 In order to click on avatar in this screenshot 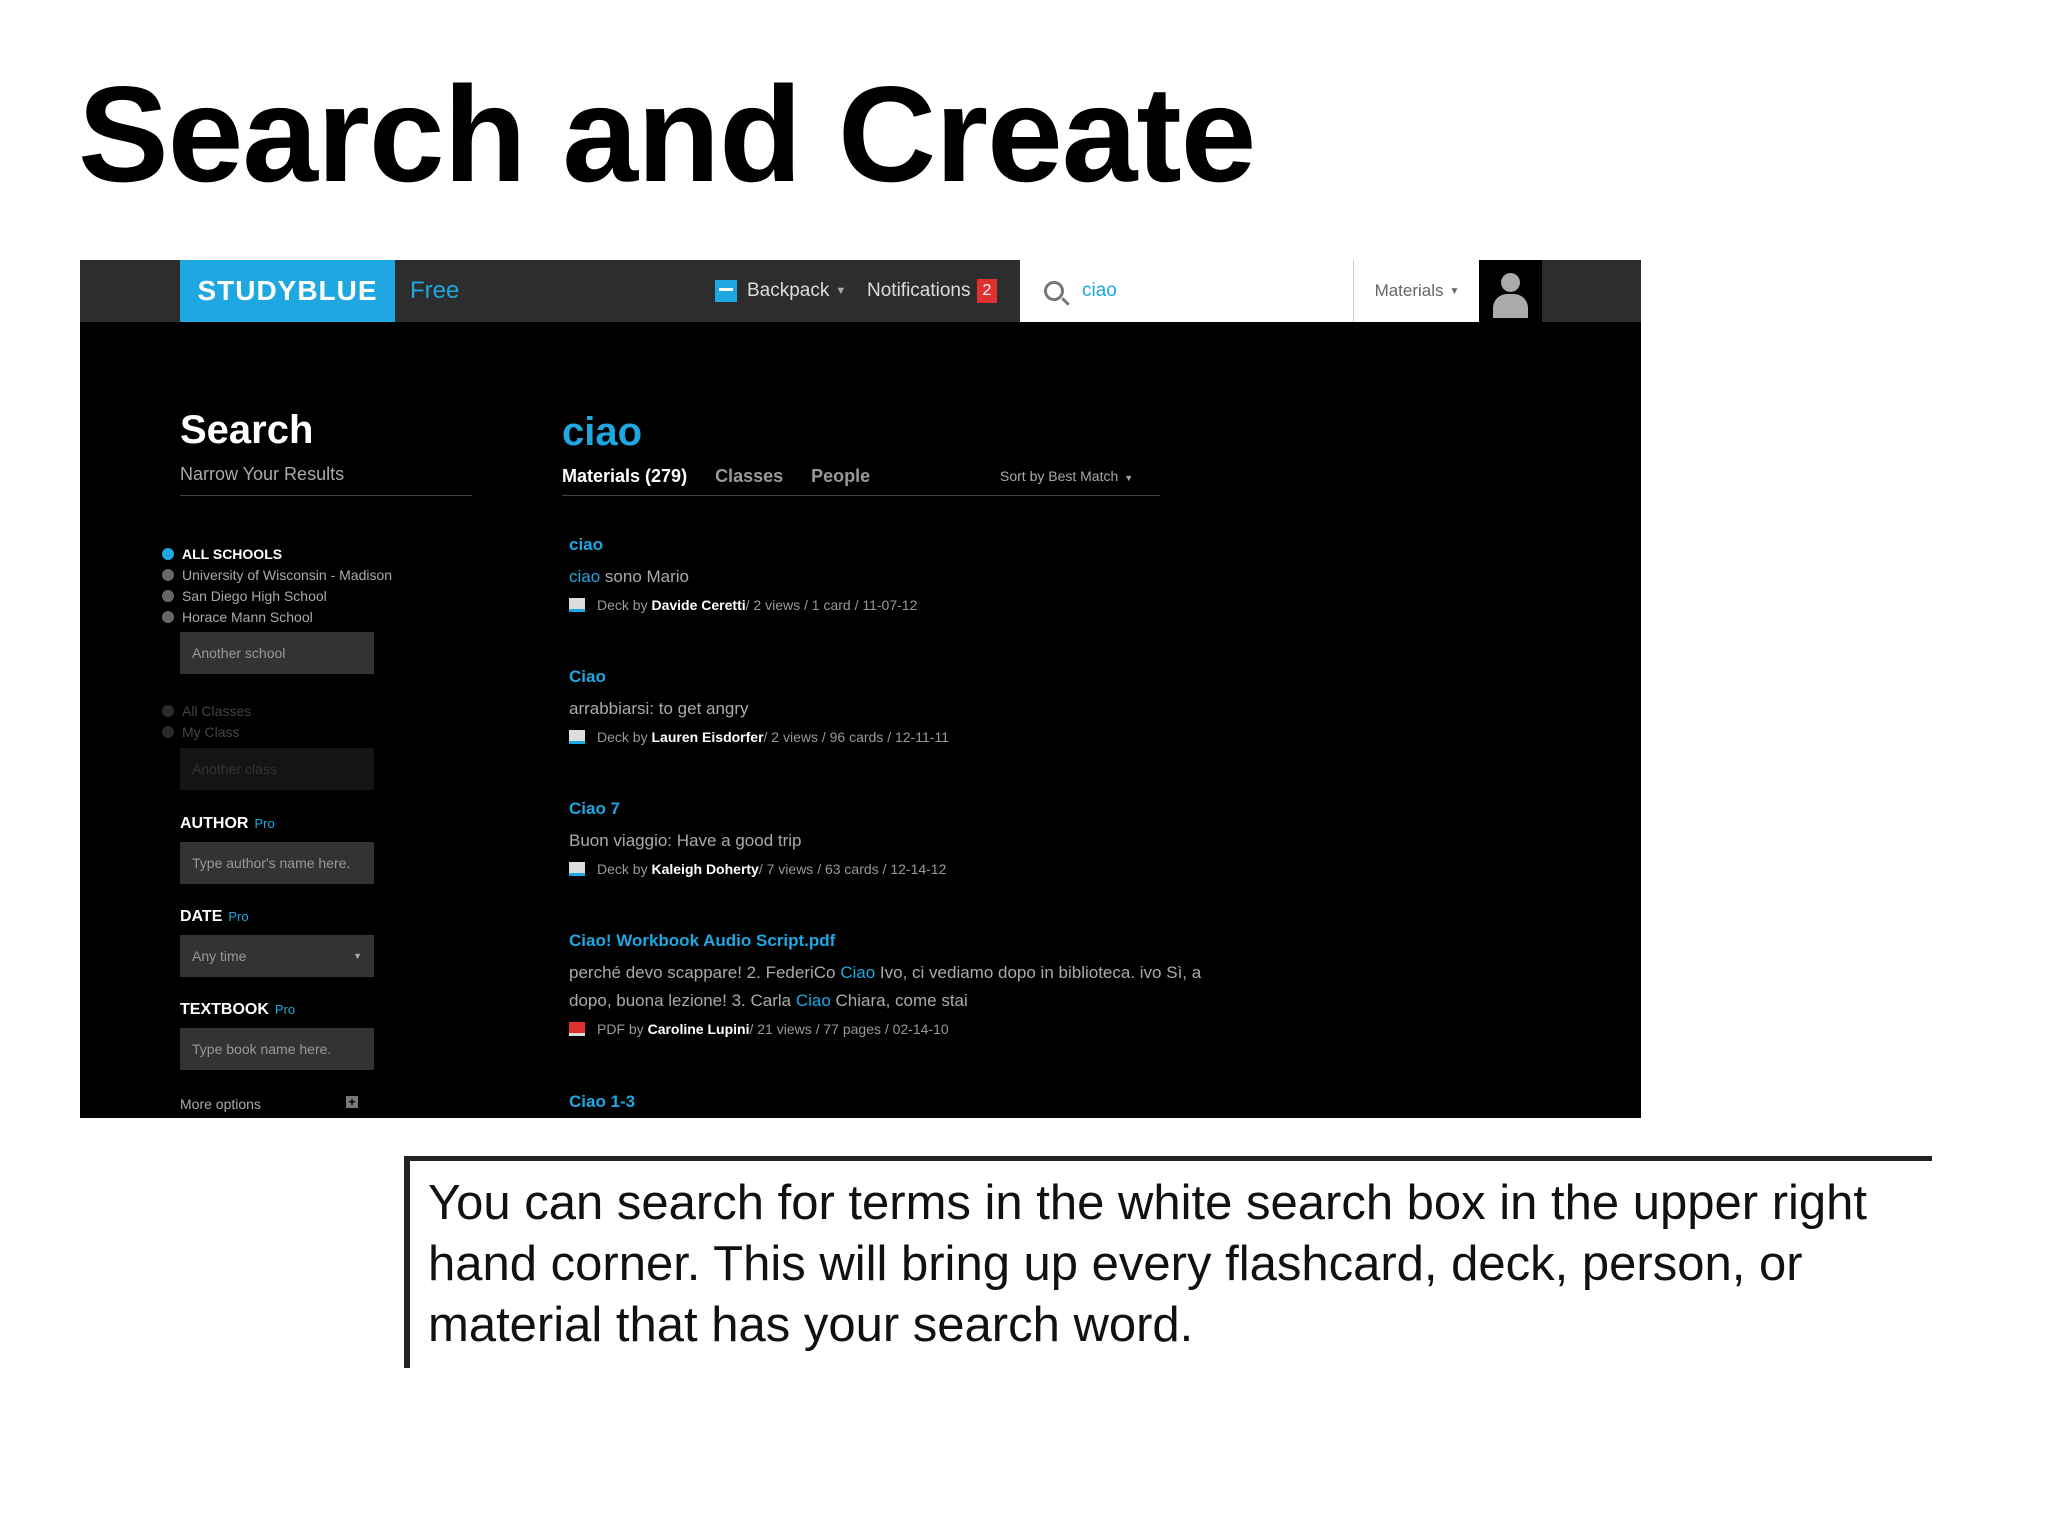, I will do `click(1510, 291)`.